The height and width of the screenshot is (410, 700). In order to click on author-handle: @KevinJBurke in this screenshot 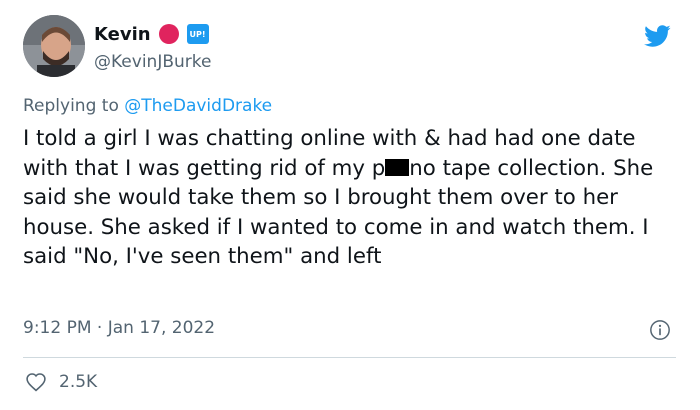, I will do `click(152, 62)`.